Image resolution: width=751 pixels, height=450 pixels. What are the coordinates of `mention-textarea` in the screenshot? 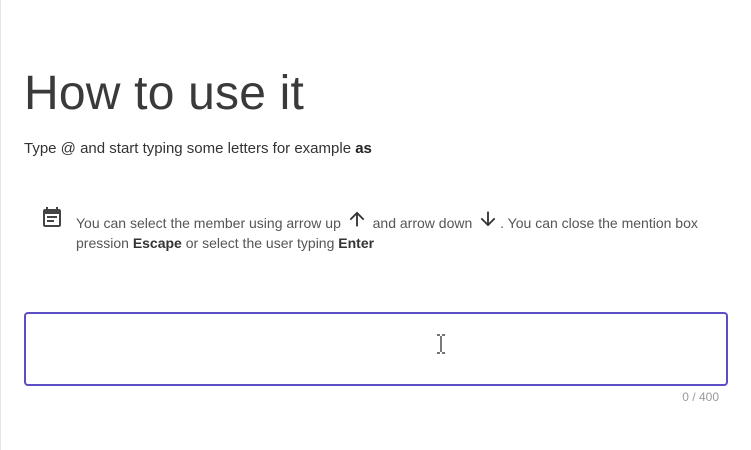 It's located at (376, 349).